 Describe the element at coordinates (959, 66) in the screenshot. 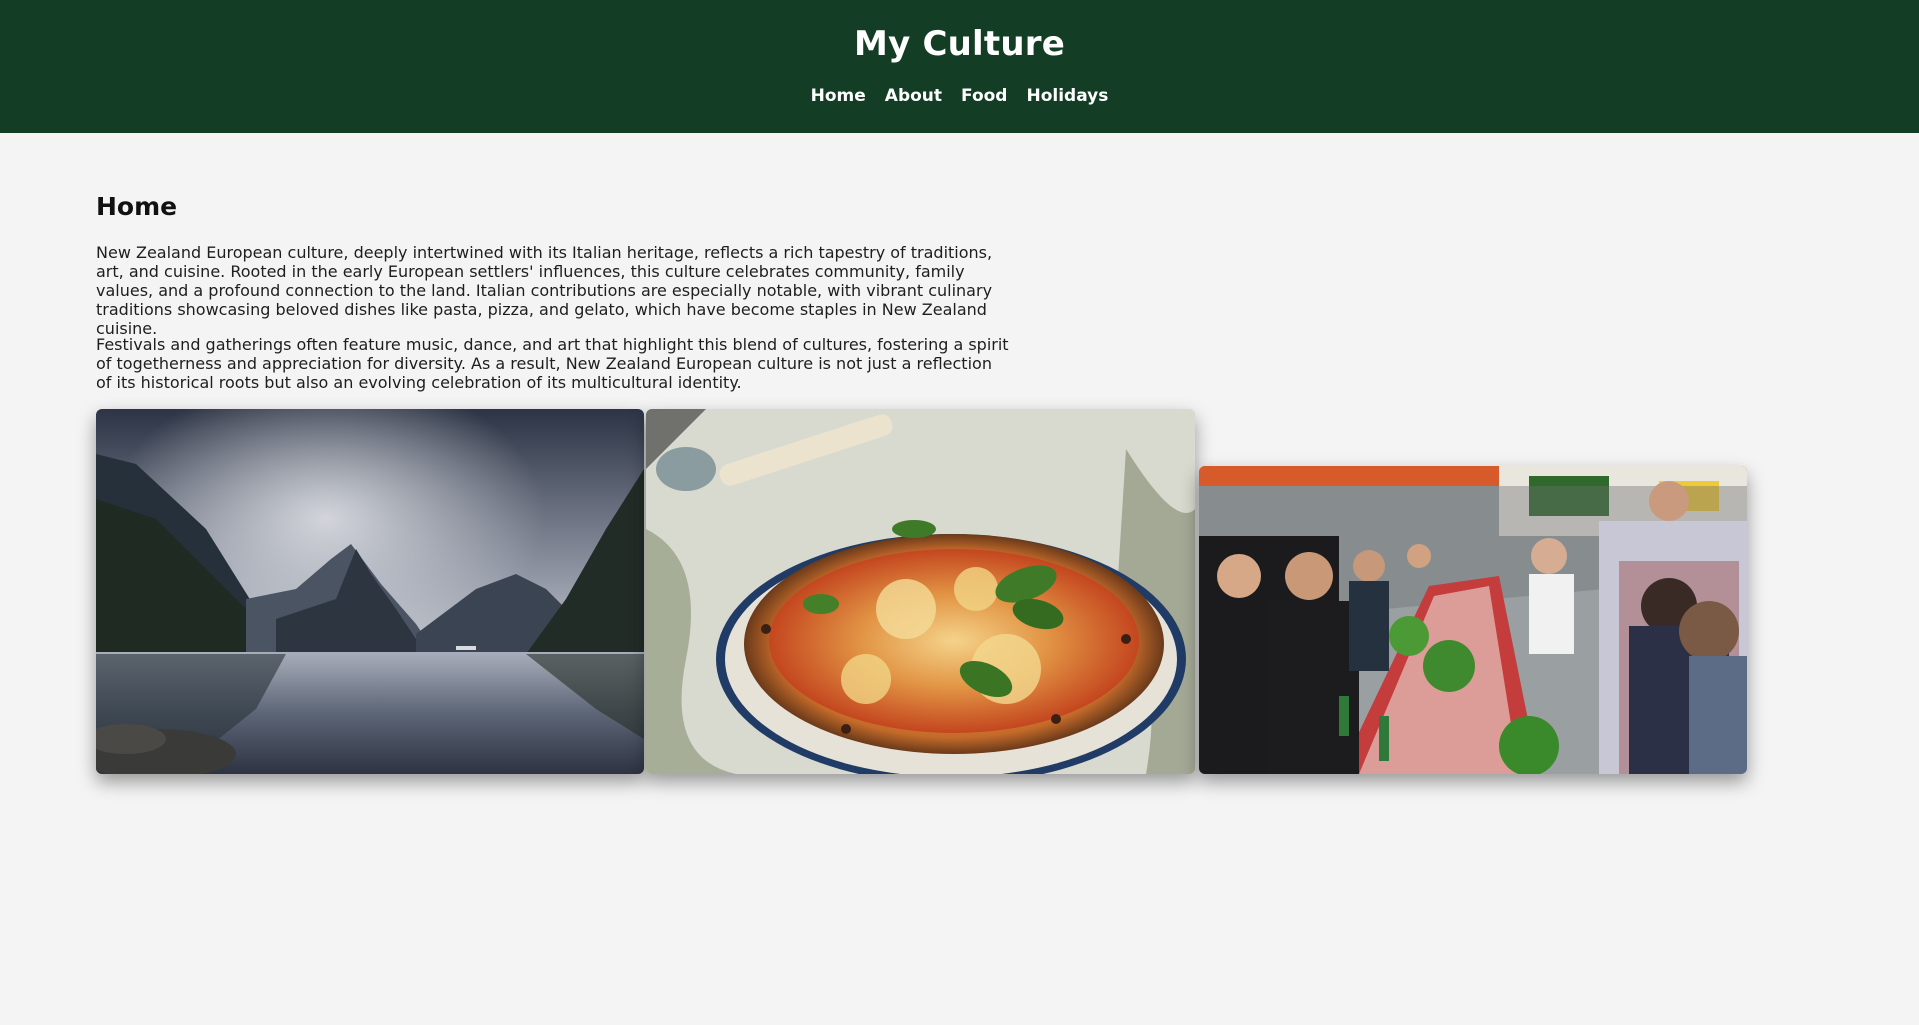

I see `site-header: My Culture Home About Food Holidays` at that location.